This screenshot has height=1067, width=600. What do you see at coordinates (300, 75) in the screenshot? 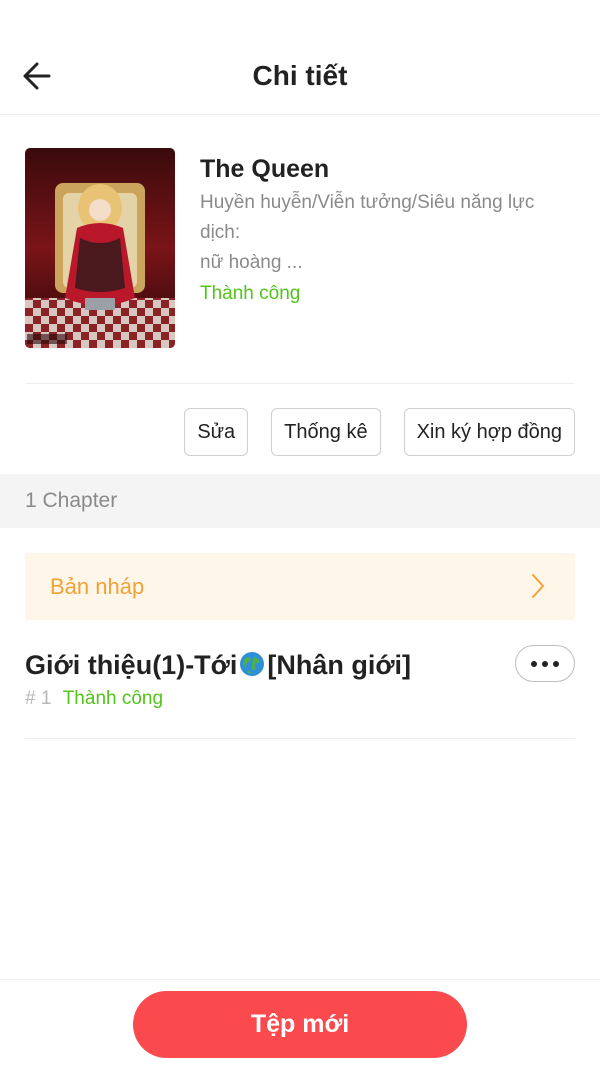
I see `page-title: Chi tiết` at bounding box center [300, 75].